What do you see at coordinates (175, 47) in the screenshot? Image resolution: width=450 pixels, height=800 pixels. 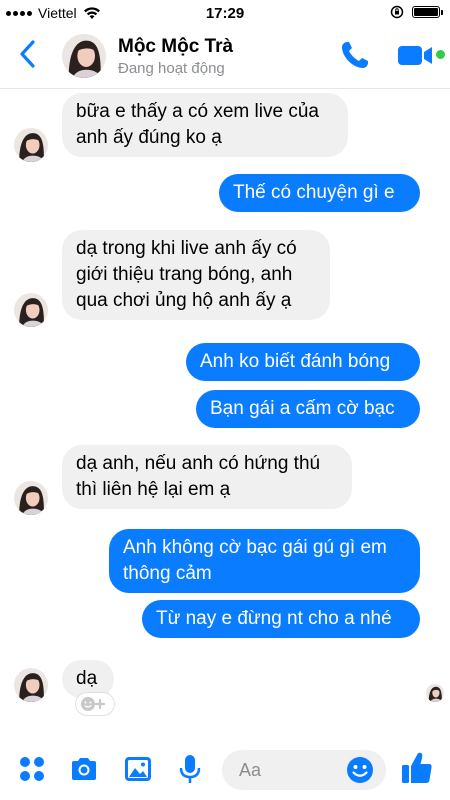 I see `contact-name: Mộc Mộc Trà` at bounding box center [175, 47].